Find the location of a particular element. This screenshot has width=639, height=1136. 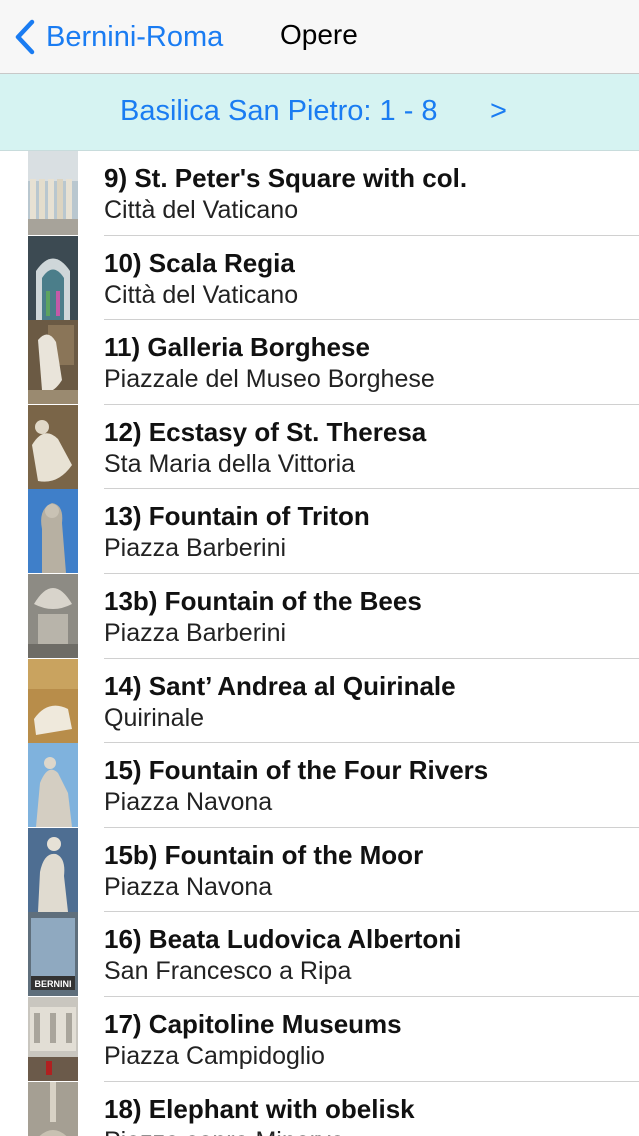

list-item: 13) Fountain of Triton Piazza Barberini is located at coordinates (319, 531).